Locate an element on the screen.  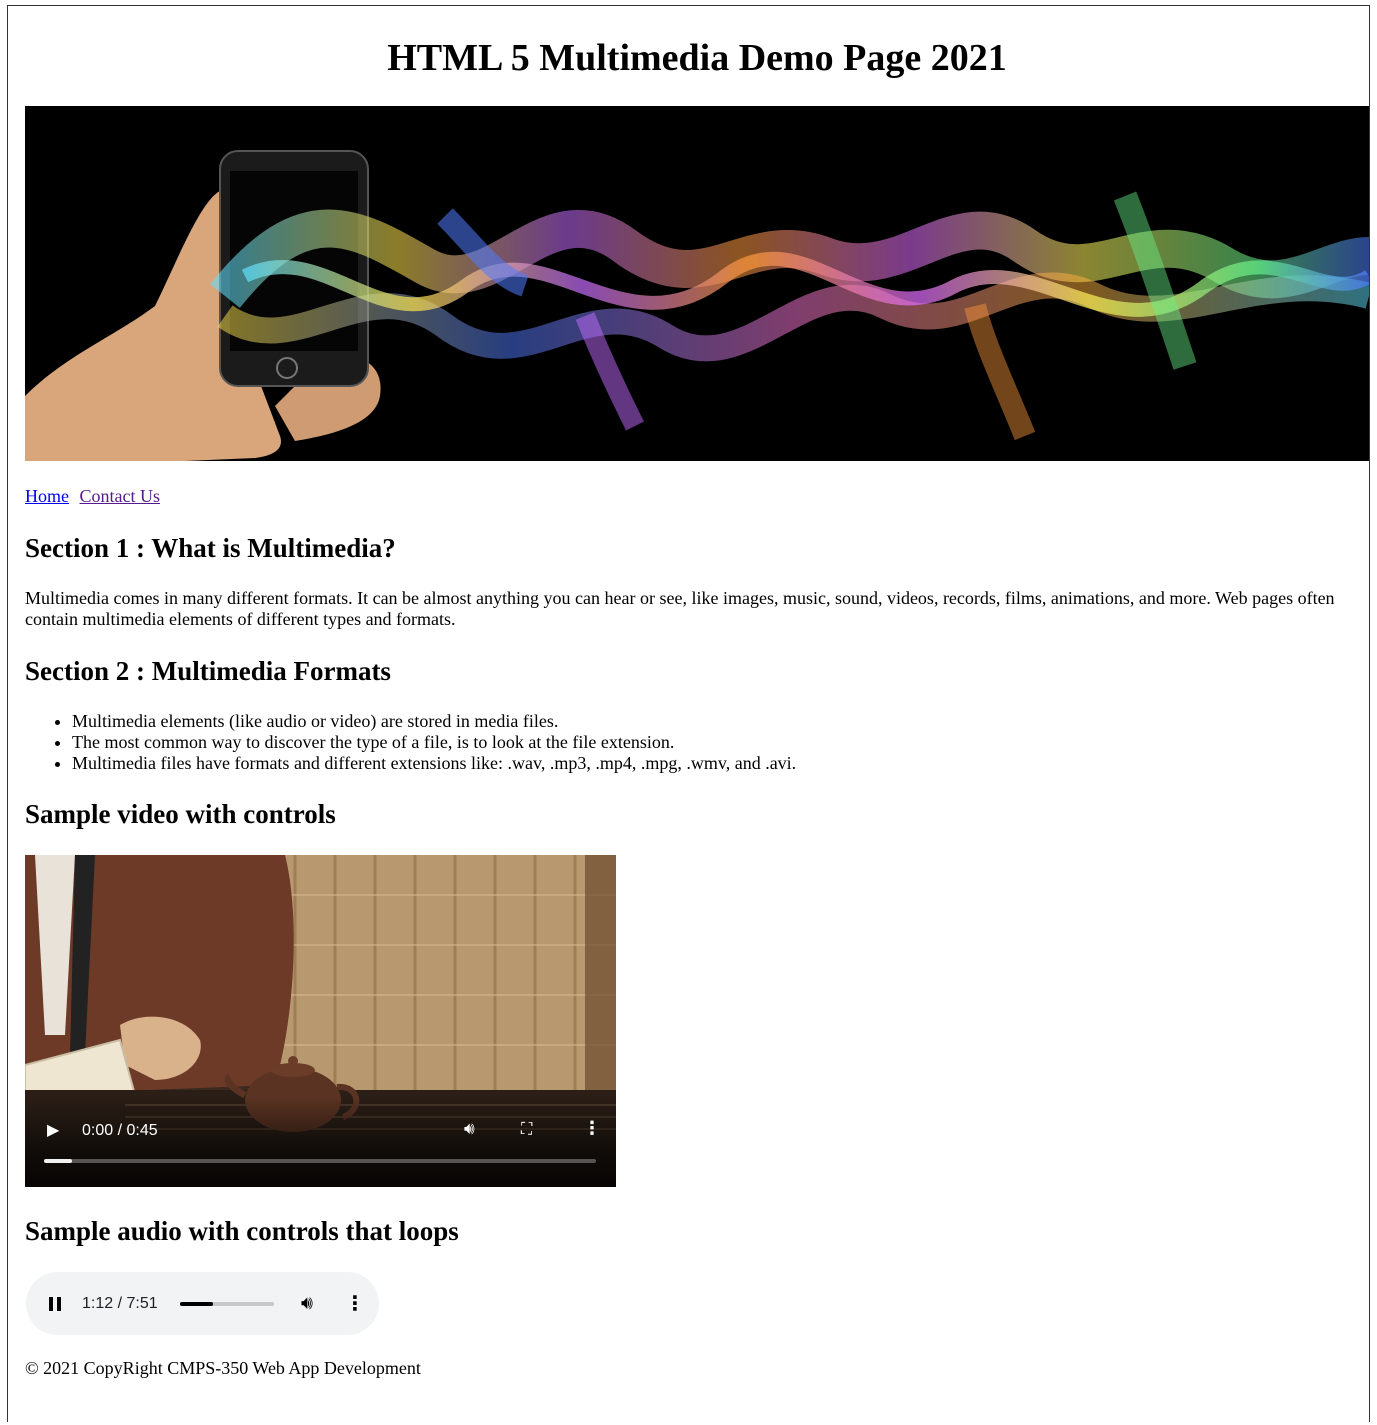
section1-heading: Section 1 : What is Multimedia? is located at coordinates (210, 548).